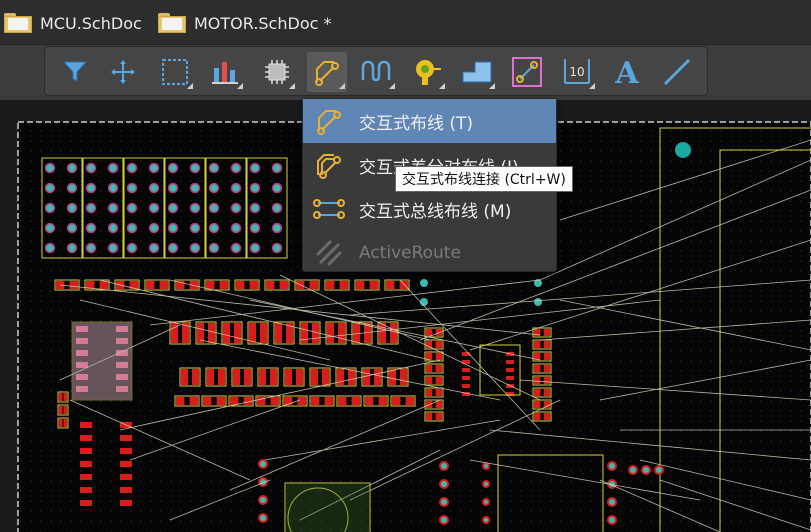 The width and height of the screenshot is (811, 532). Describe the element at coordinates (416, 123) in the screenshot. I see `menu-item-label: 交互式布线 (T)` at that location.